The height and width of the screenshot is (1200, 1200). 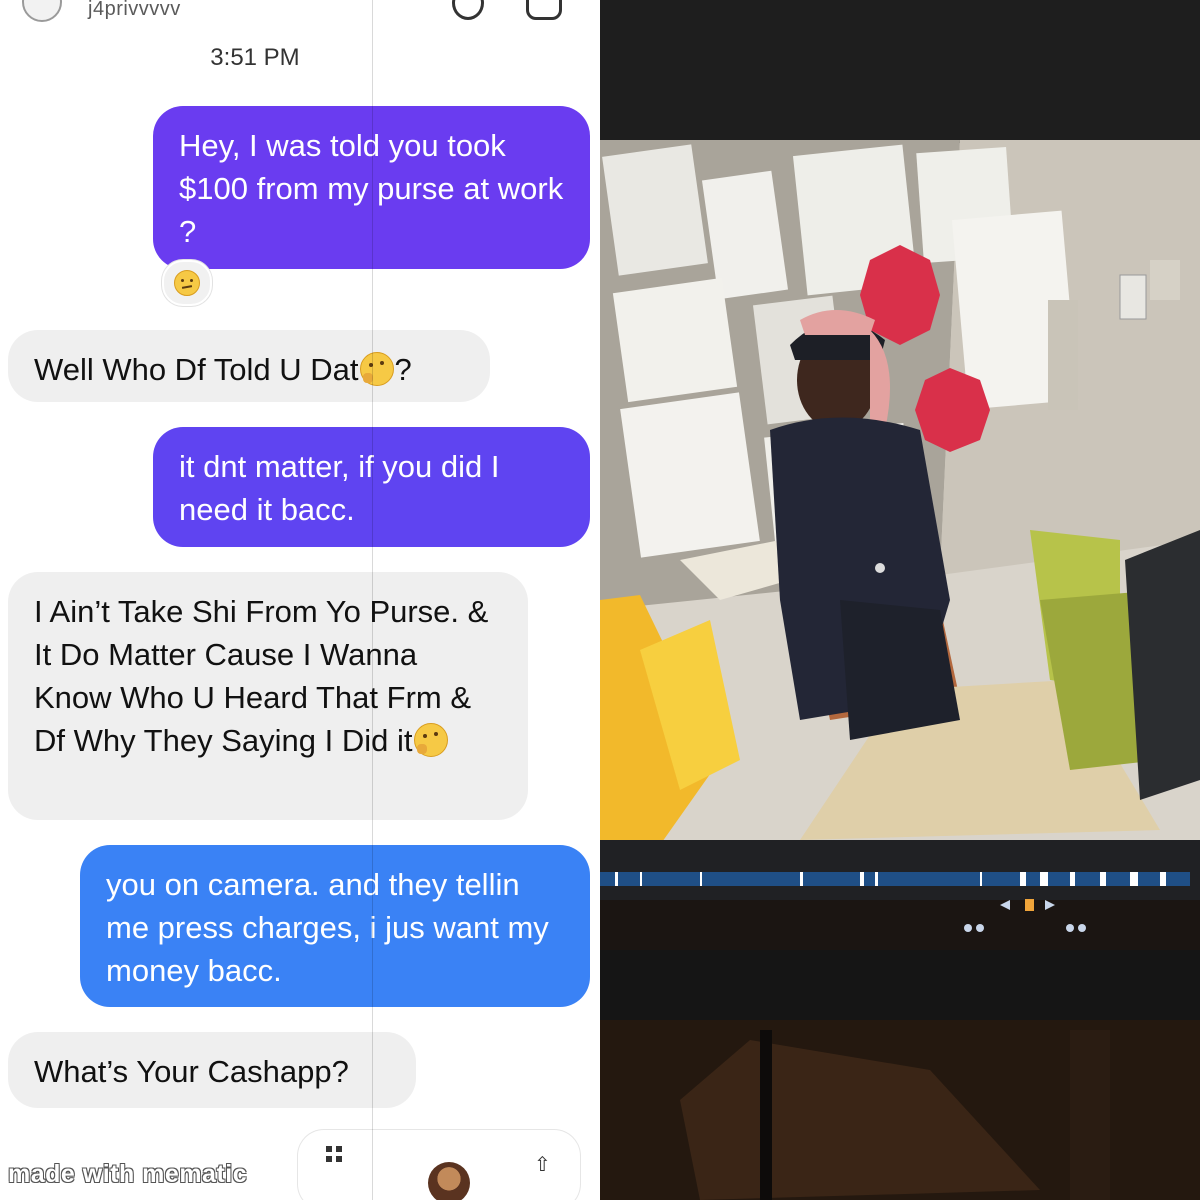 I want to click on avatar-icon, so click(x=42, y=11).